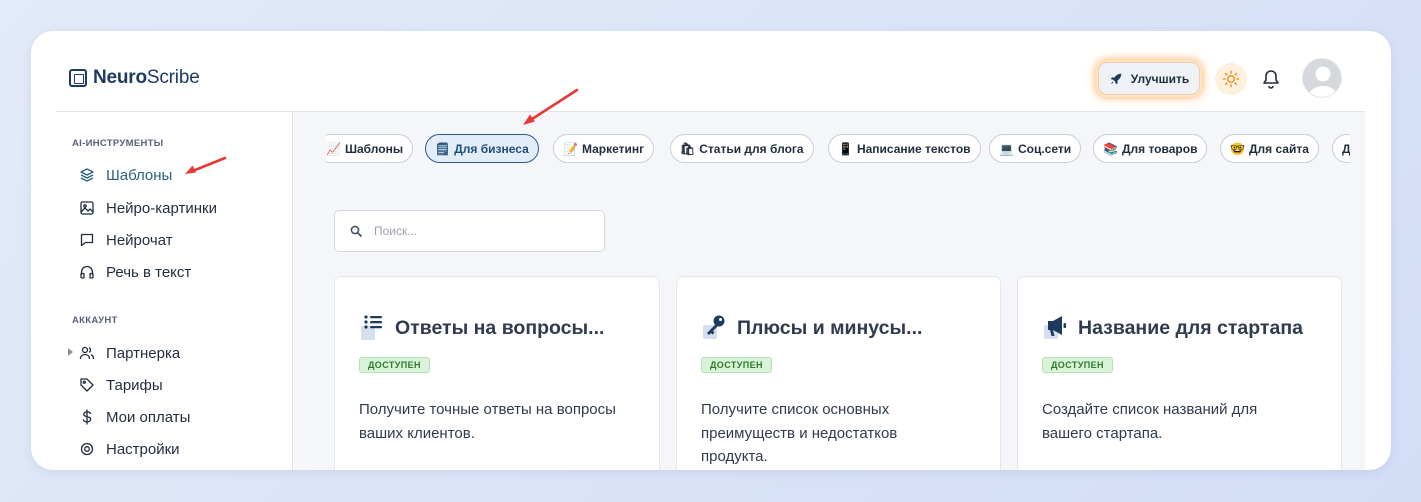  Describe the element at coordinates (139, 240) in the screenshot. I see `sidebar-item-label: Нейрочат` at that location.